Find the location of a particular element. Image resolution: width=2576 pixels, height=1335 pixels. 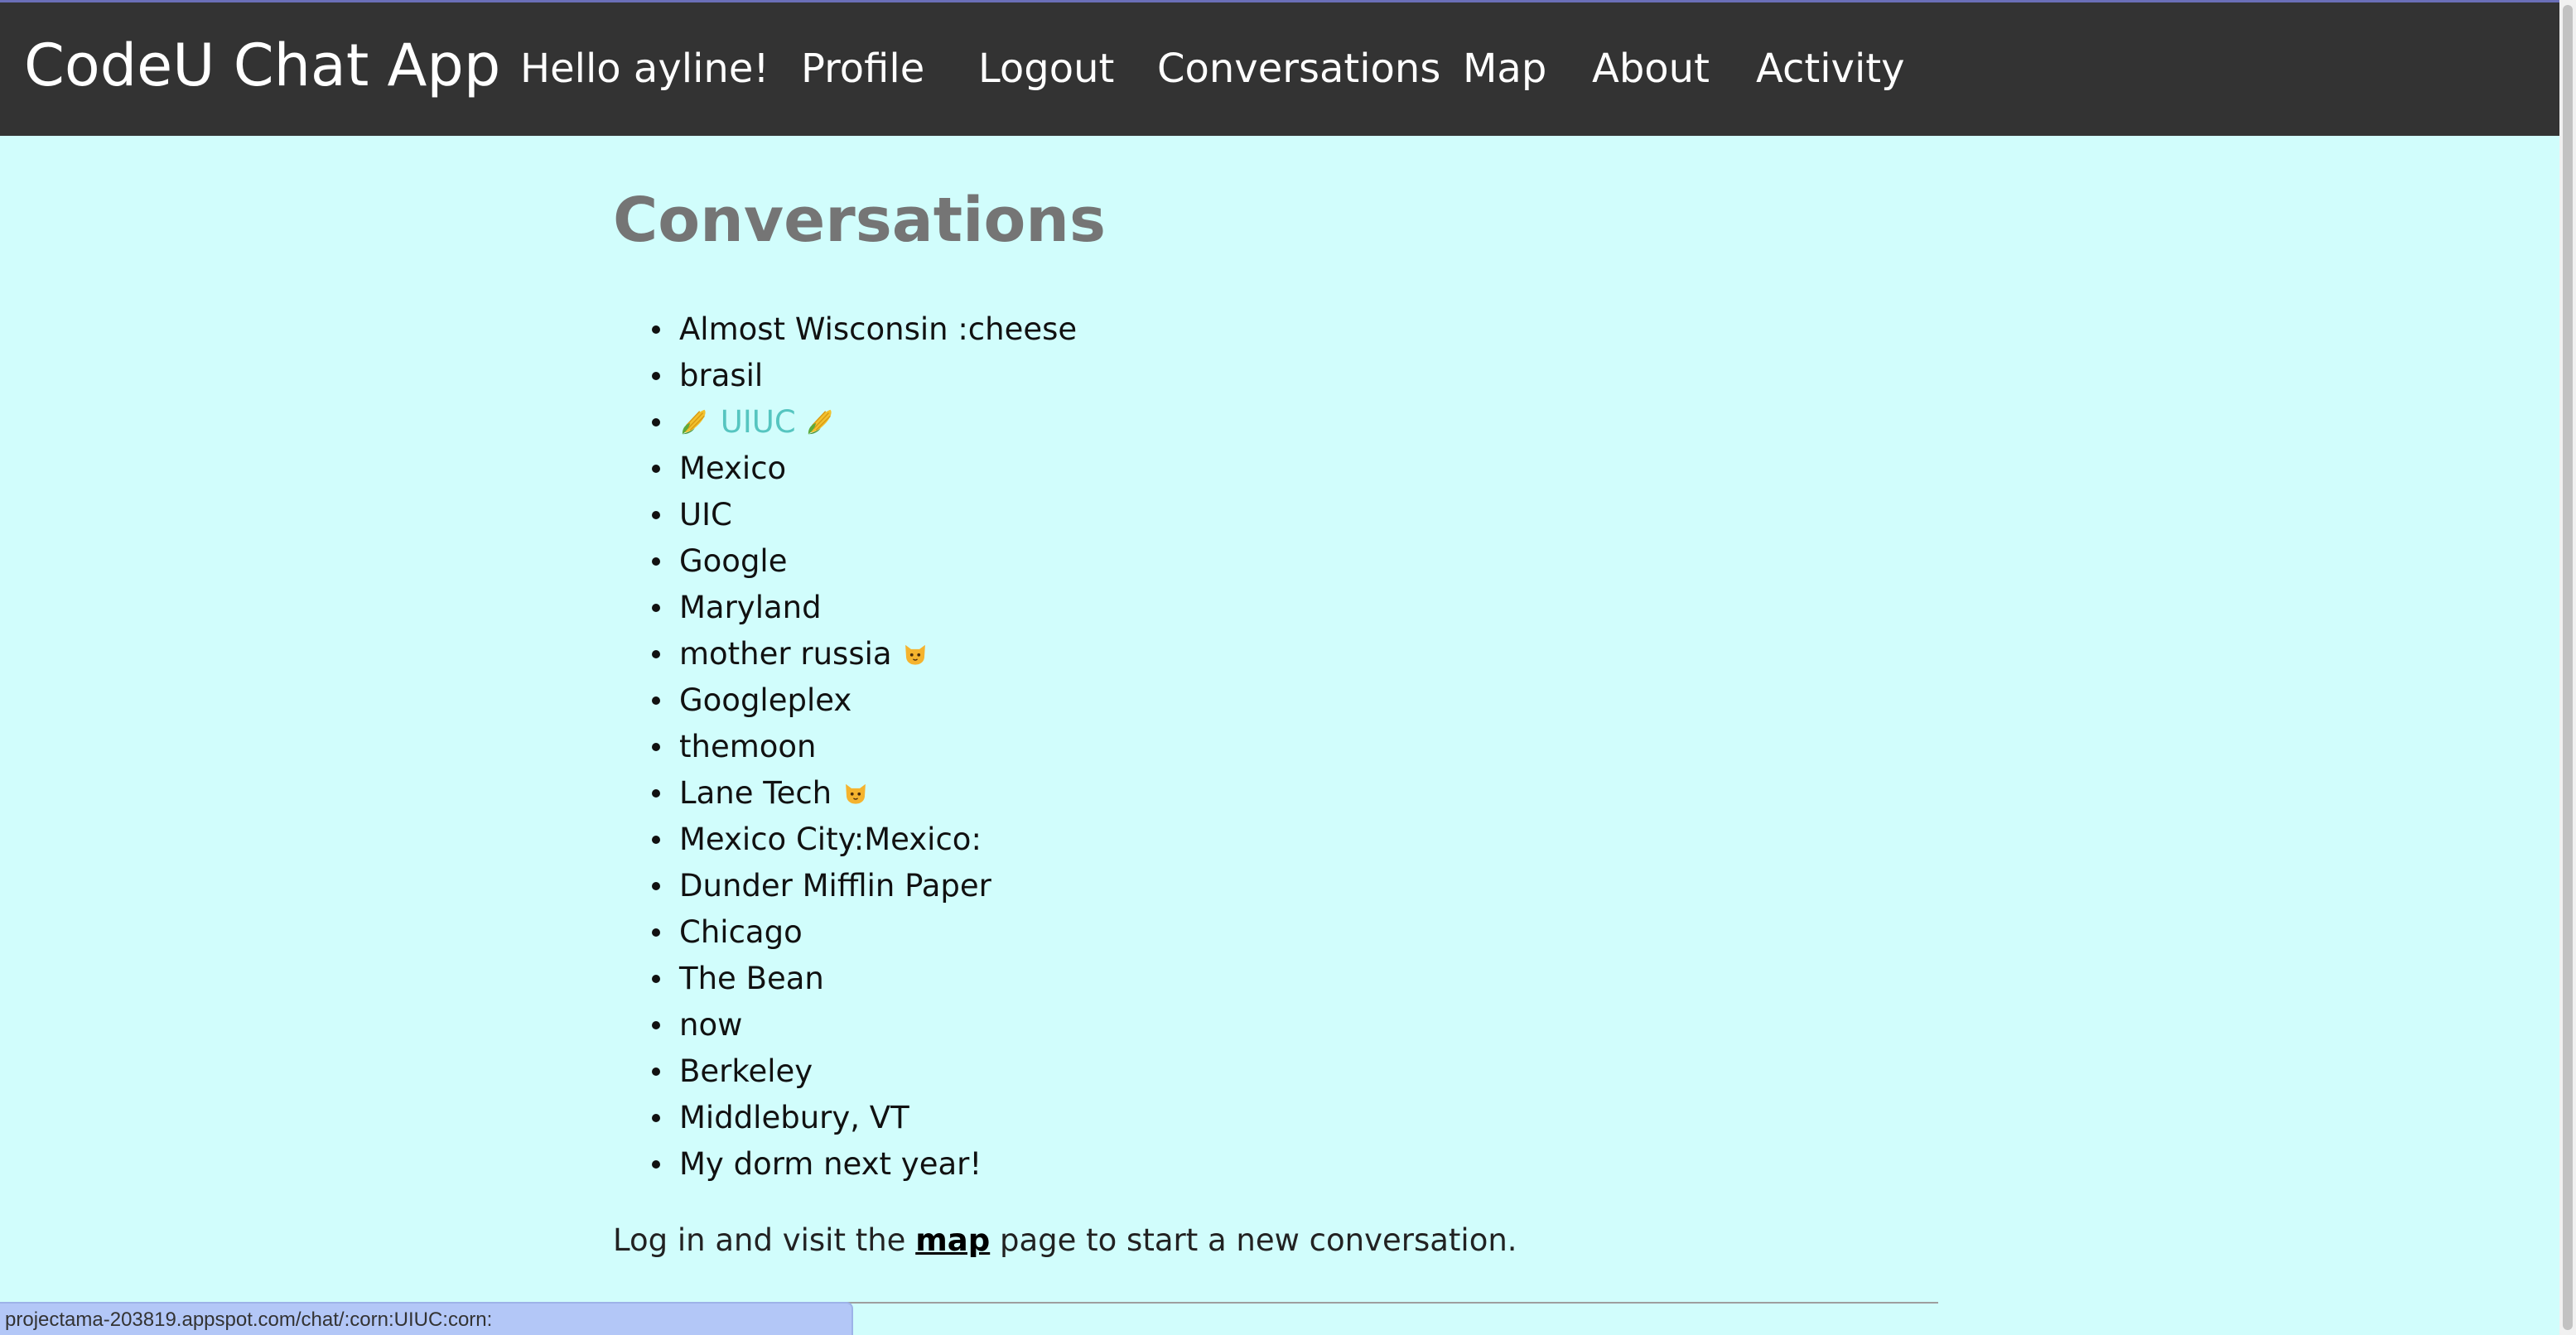

nav-logout-link: Logout is located at coordinates (1046, 69).